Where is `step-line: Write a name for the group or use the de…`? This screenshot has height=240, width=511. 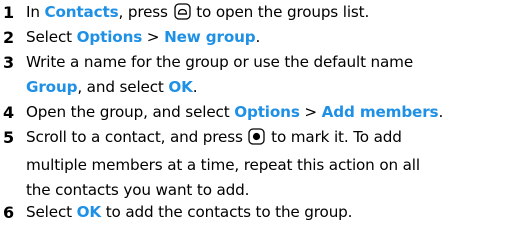 step-line: Write a name for the group or use the de… is located at coordinates (268, 62).